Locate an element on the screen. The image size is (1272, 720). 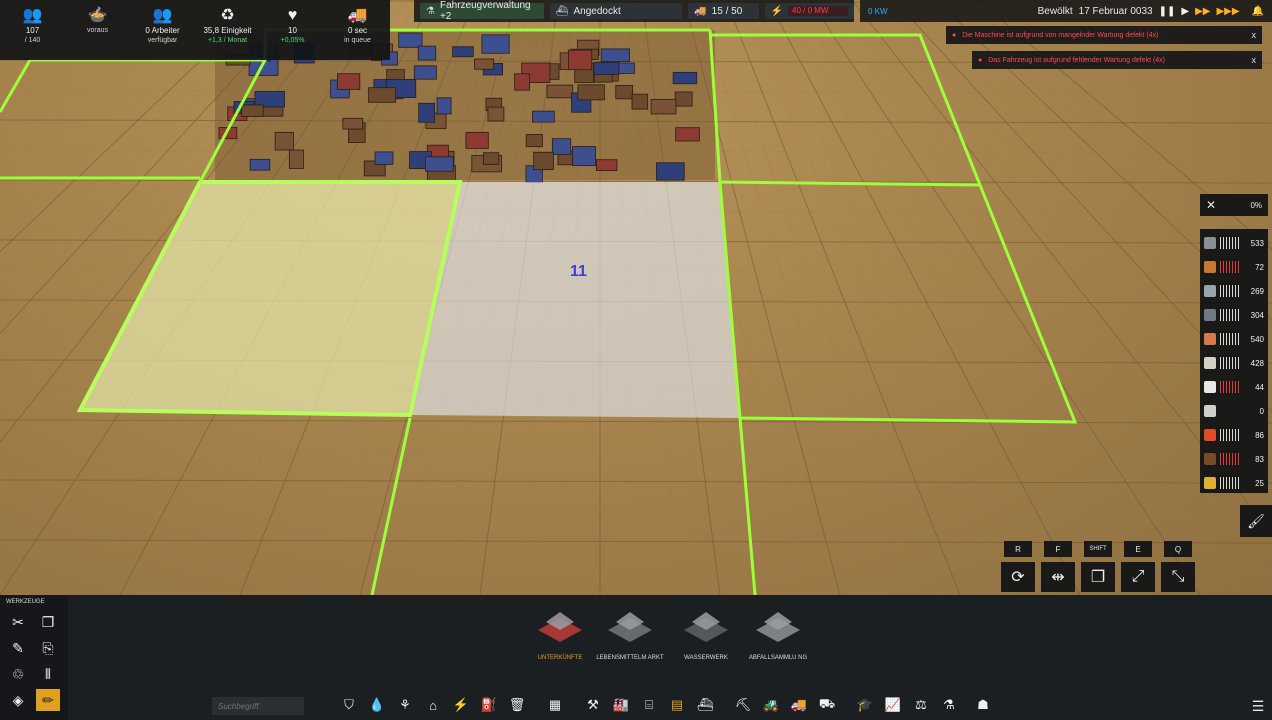
pipes-icon: ⫴ is located at coordinates (48, 674).